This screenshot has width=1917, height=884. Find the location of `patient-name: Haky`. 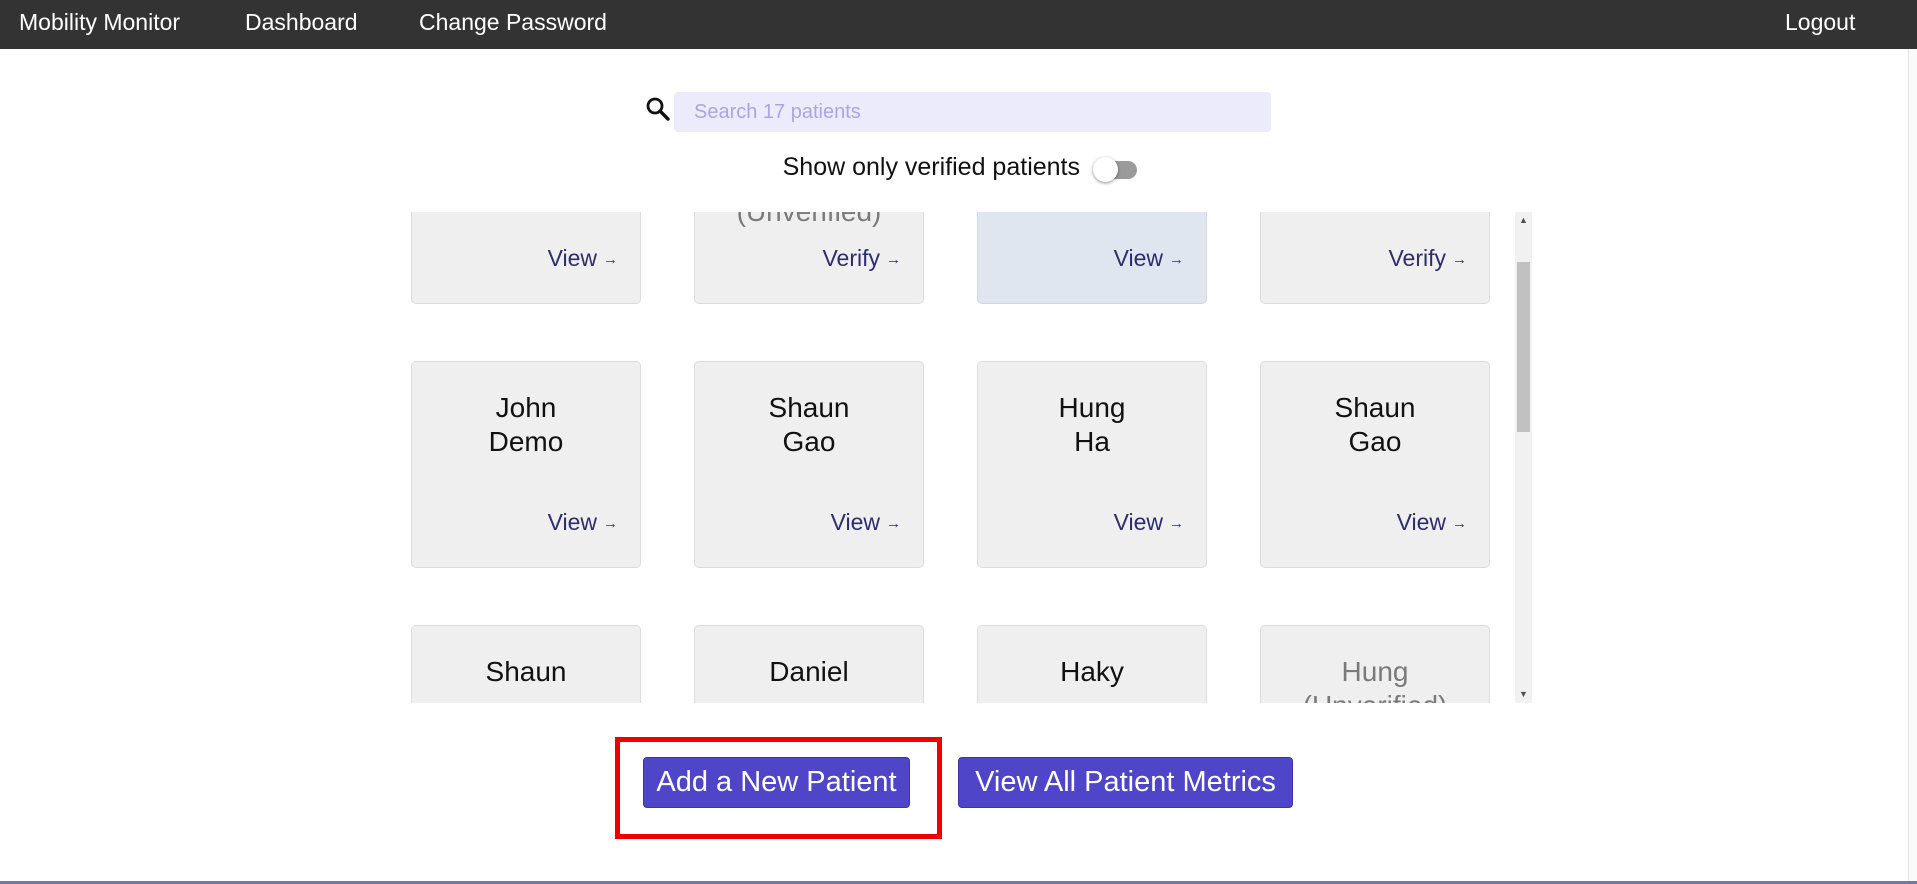

patient-name: Haky is located at coordinates (1092, 672).